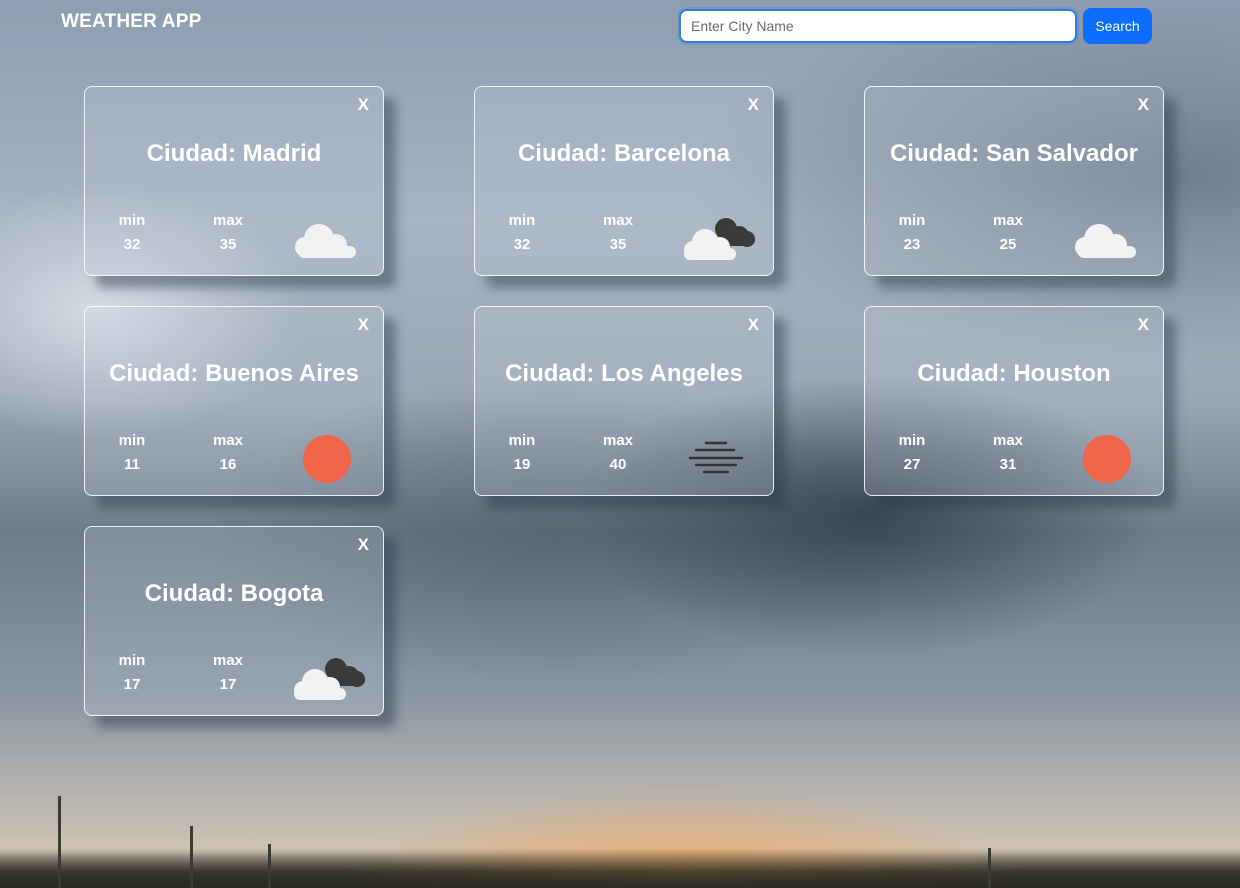 This screenshot has width=1240, height=888. I want to click on max-temp: max 31, so click(1008, 452).